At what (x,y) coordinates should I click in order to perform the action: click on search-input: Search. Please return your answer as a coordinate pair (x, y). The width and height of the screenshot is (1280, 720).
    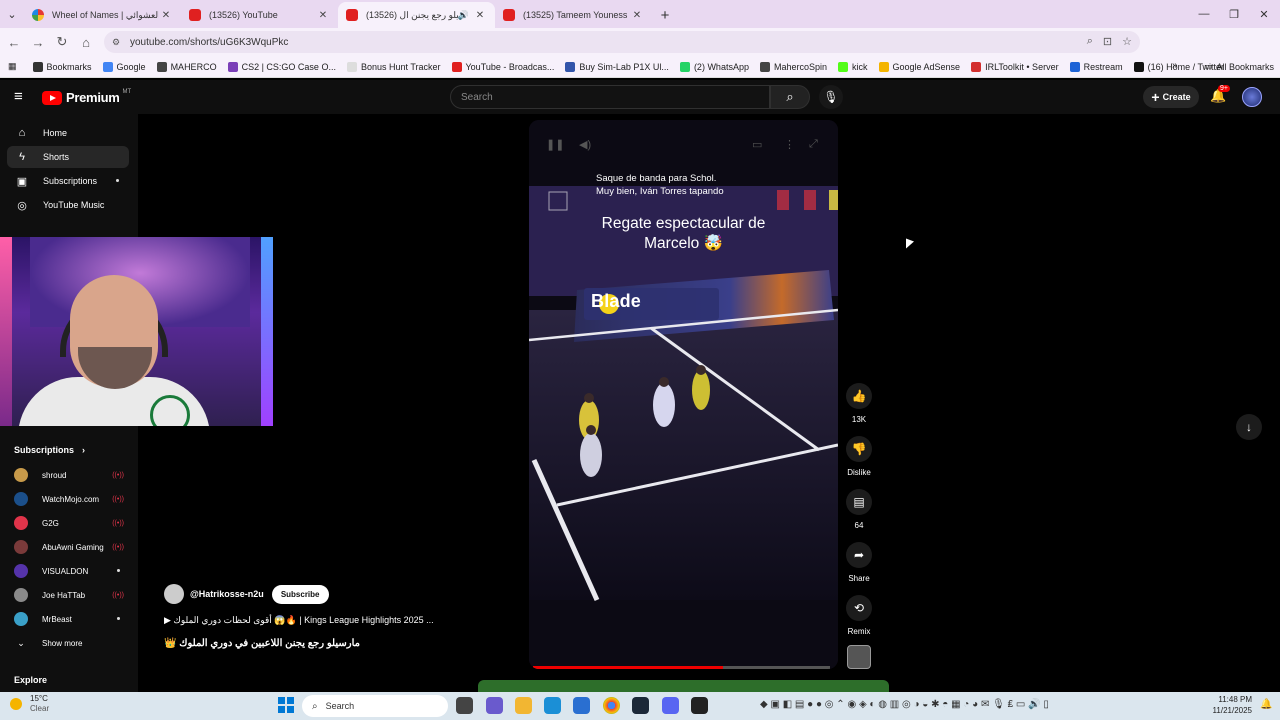
    Looking at the image, I should click on (610, 97).